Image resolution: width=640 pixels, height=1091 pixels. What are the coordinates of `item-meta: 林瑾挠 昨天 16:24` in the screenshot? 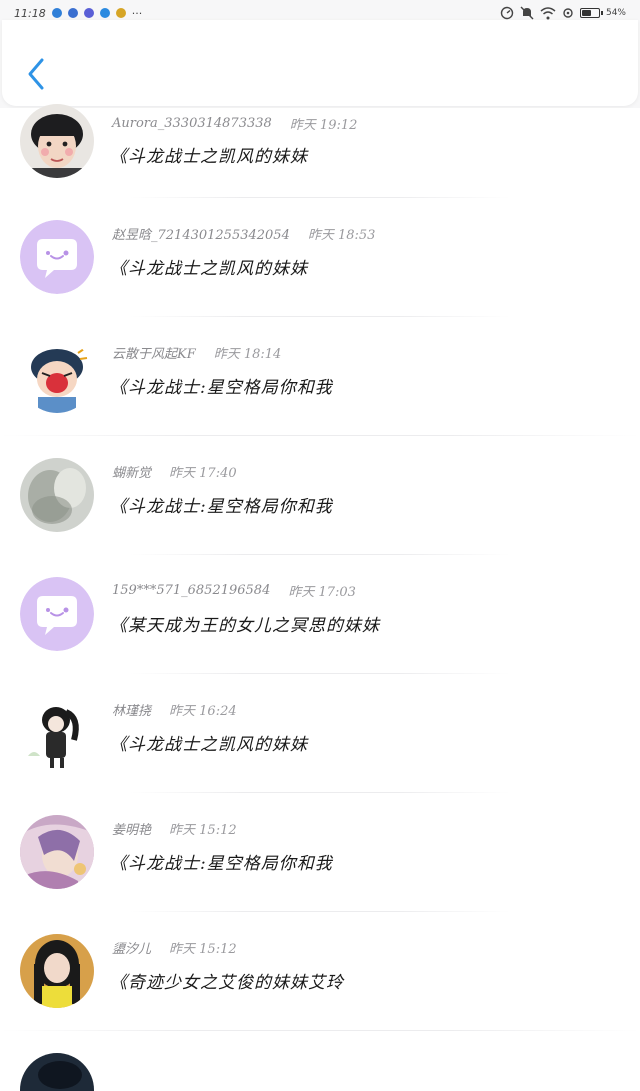 It's located at (174, 709).